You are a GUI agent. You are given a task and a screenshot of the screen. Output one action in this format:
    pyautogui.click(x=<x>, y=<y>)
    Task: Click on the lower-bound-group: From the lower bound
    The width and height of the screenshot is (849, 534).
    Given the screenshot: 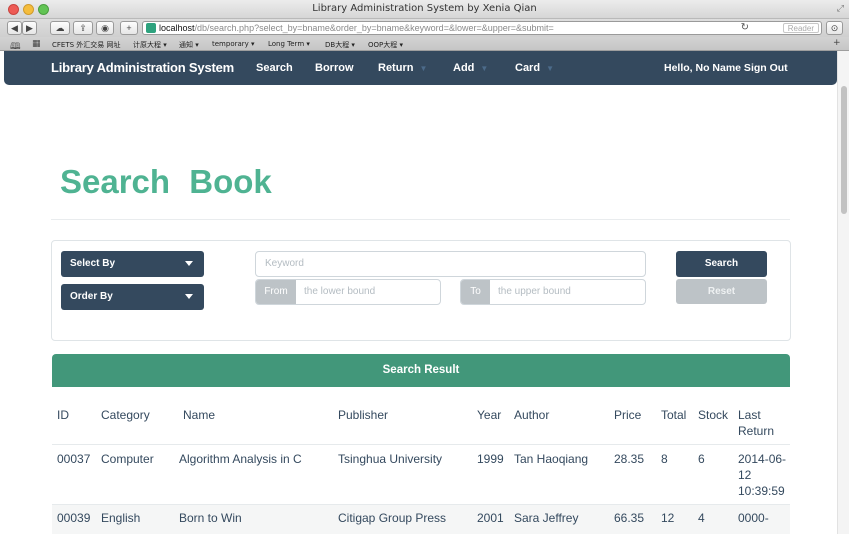 What is the action you would take?
    pyautogui.click(x=348, y=292)
    